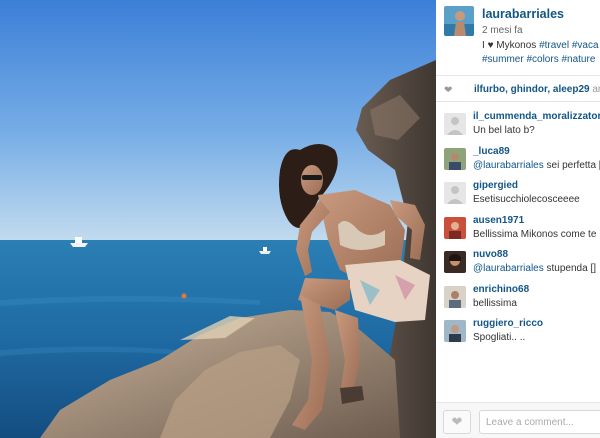 The image size is (600, 438). Describe the element at coordinates (595, 89) in the screenshot. I see `likes-more: and 3` at that location.